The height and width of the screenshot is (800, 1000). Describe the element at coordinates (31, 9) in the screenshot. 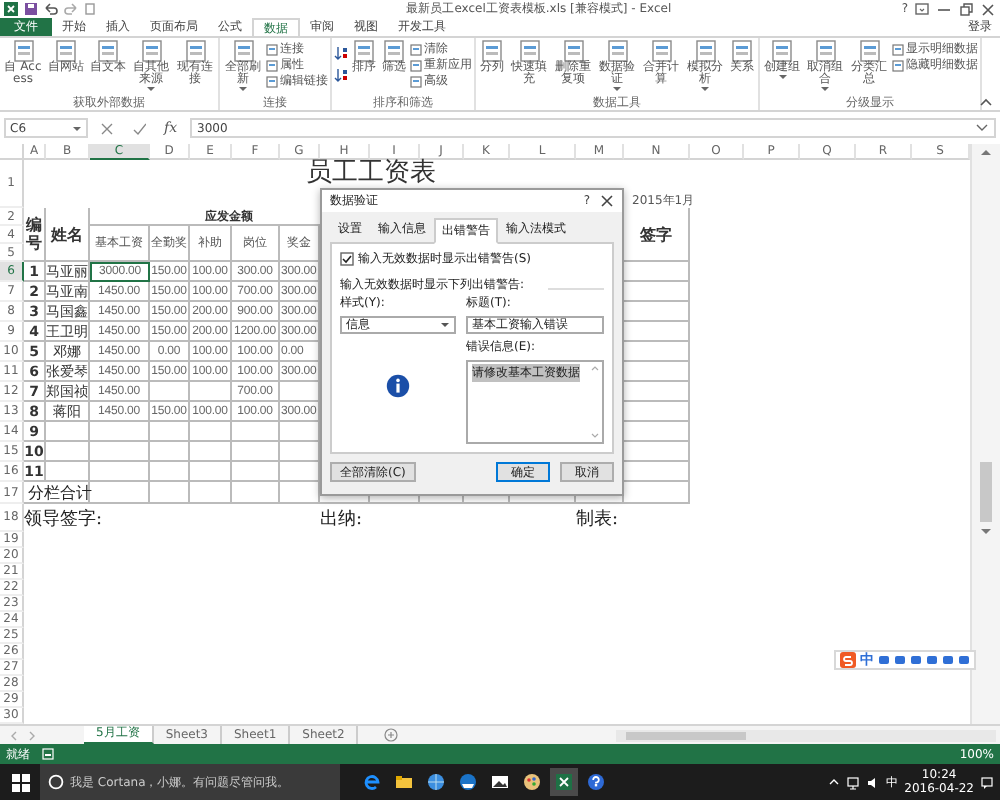

I see `save-icon` at that location.